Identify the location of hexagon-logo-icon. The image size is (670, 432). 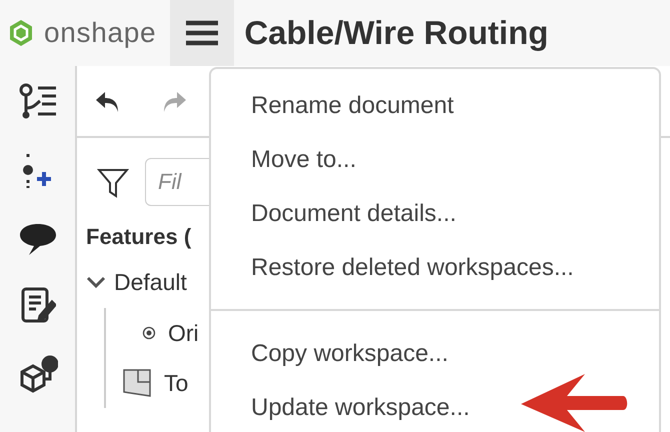
(21, 33).